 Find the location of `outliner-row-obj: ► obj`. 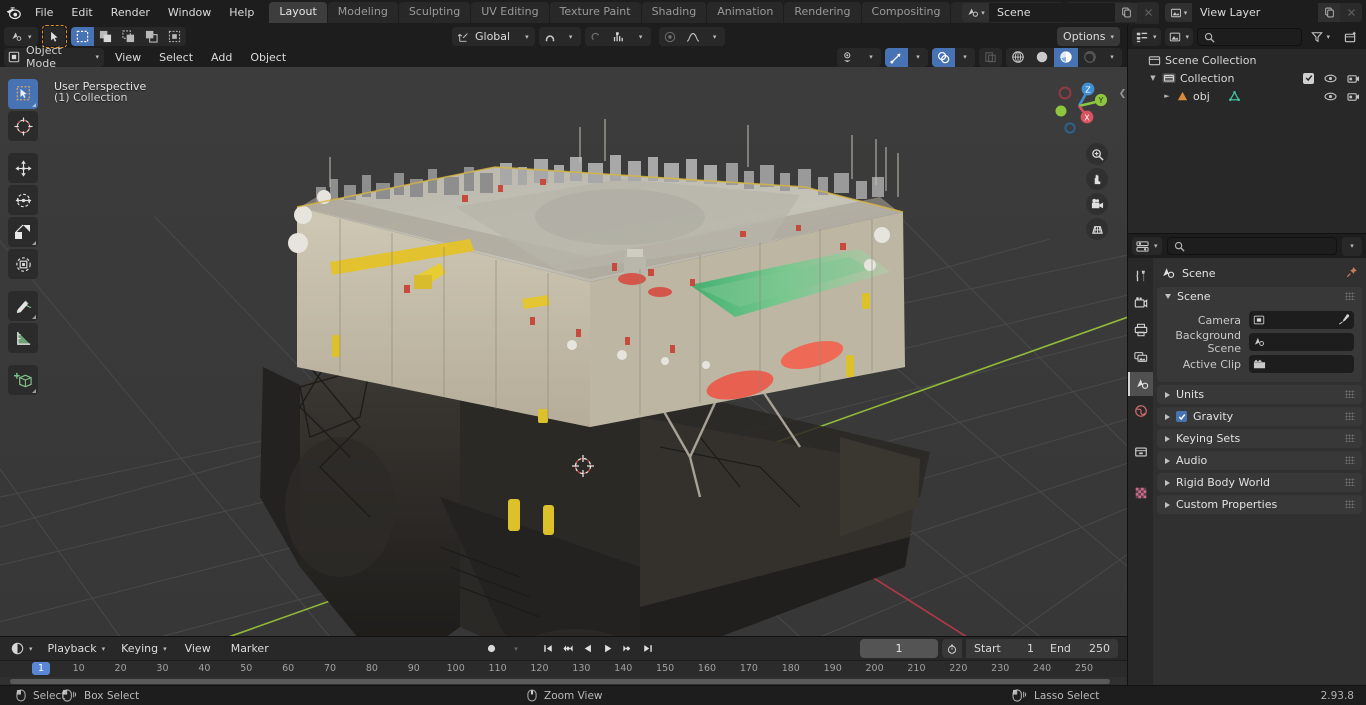

outliner-row-obj: ► obj is located at coordinates (1247, 96).